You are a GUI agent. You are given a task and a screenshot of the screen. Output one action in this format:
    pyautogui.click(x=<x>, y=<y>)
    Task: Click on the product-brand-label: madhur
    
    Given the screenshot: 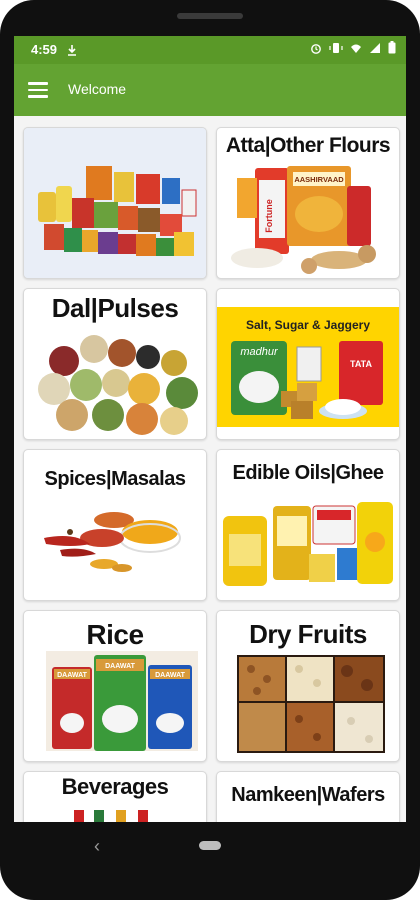 What is the action you would take?
    pyautogui.click(x=259, y=352)
    